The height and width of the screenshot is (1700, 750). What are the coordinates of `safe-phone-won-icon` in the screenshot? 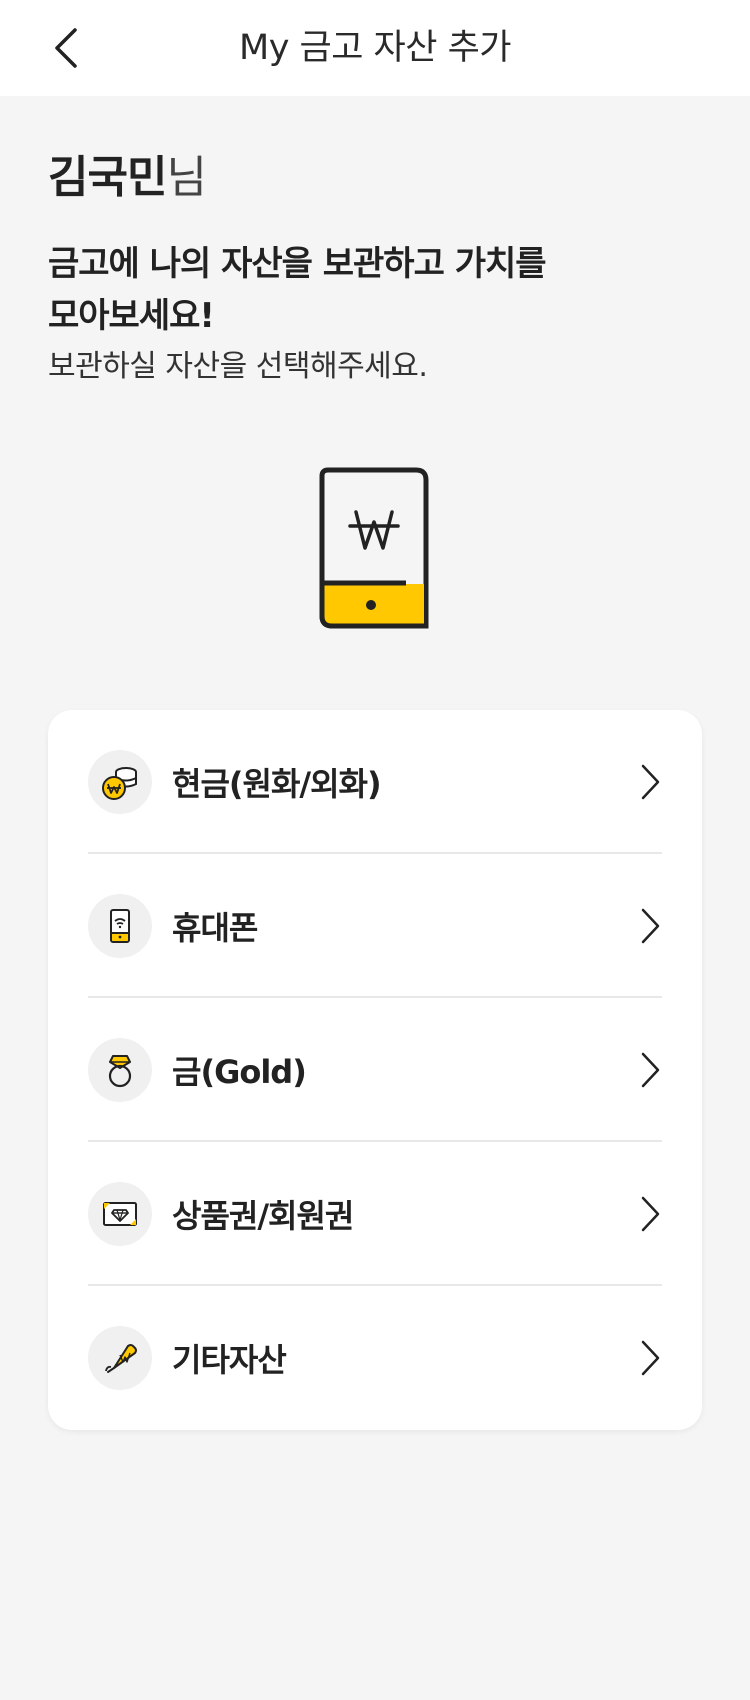 It's located at (374, 548).